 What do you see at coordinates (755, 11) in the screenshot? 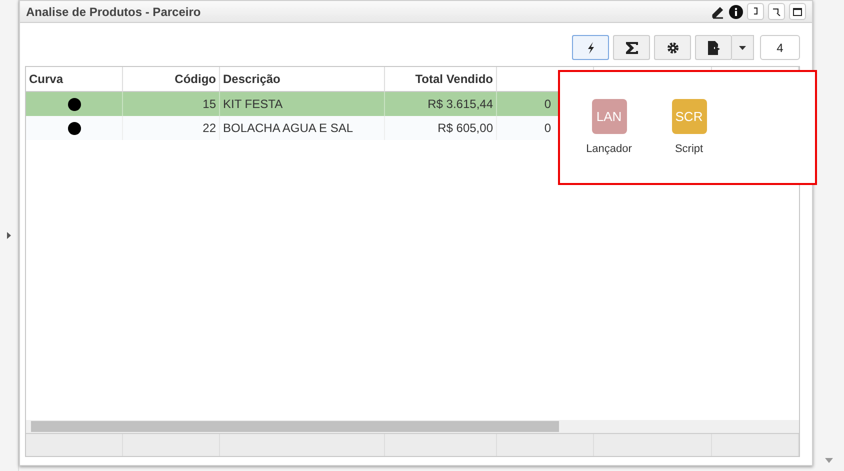
I see `refresh-button` at bounding box center [755, 11].